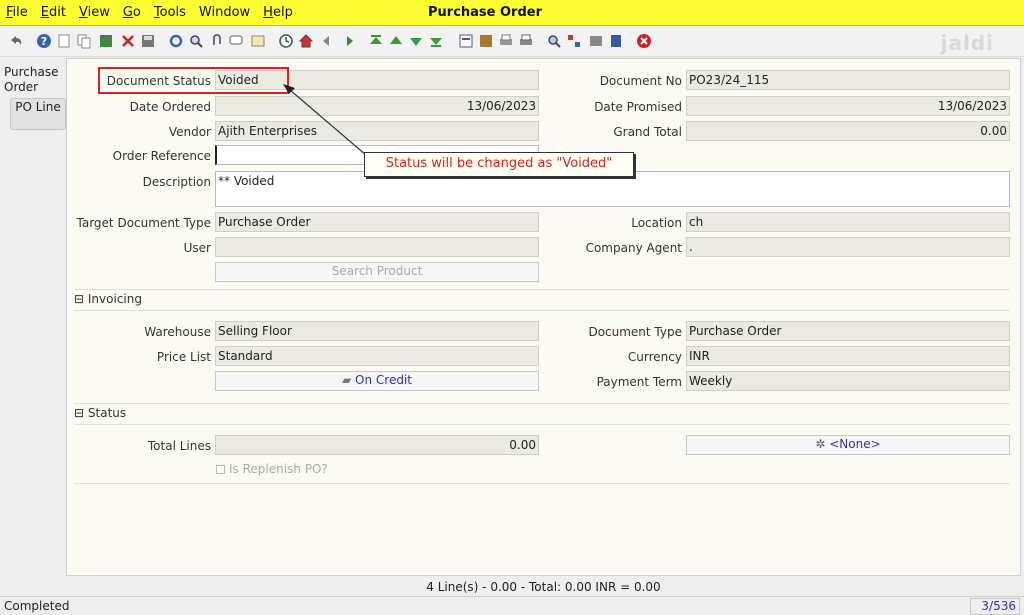  I want to click on tab-purchase-order: Purchase Order, so click(35, 80).